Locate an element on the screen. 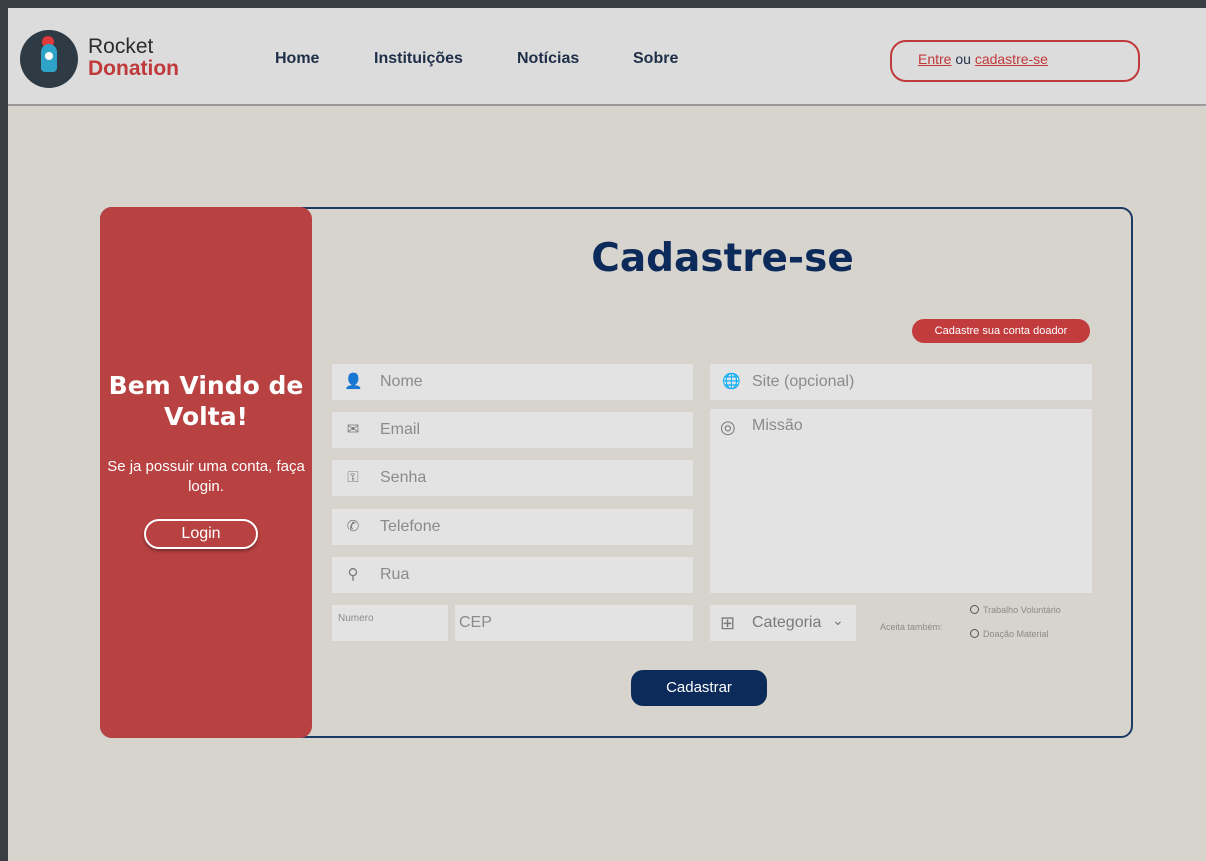  cep-field: CEP is located at coordinates (574, 623).